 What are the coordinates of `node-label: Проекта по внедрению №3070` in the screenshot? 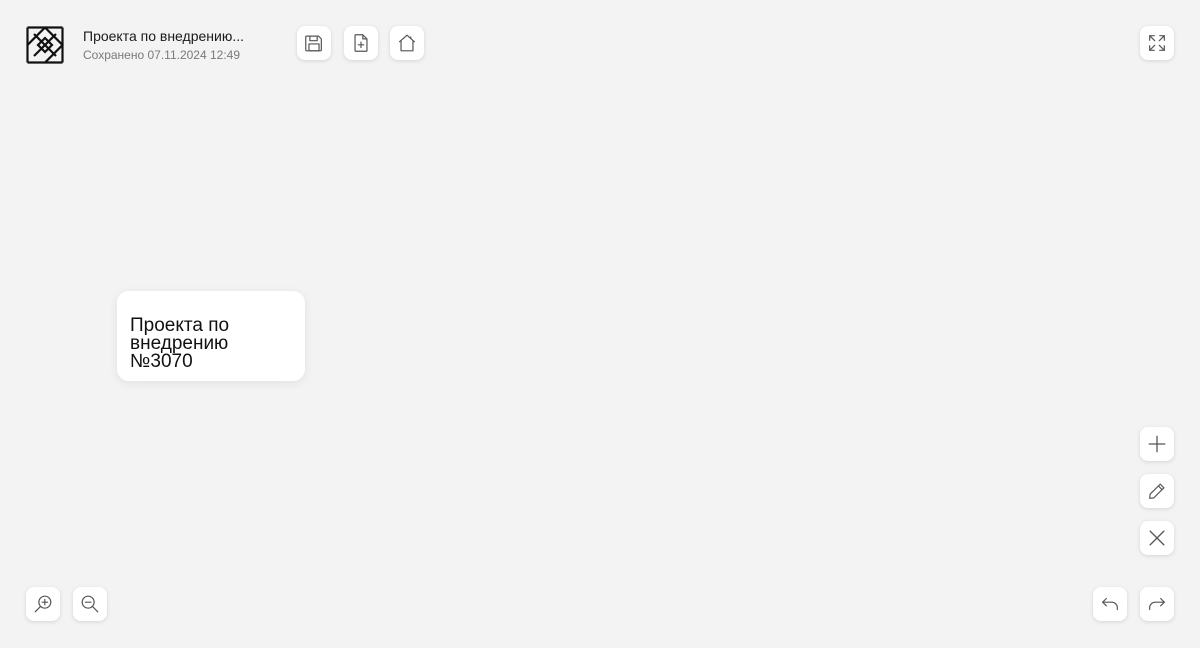 It's located at (180, 343).